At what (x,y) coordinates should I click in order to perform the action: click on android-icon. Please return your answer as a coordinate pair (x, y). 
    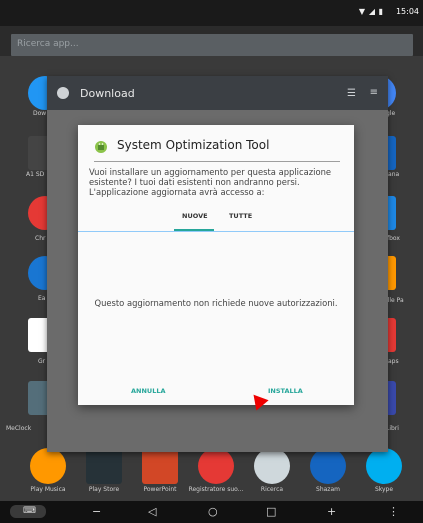
    Looking at the image, I should click on (101, 147).